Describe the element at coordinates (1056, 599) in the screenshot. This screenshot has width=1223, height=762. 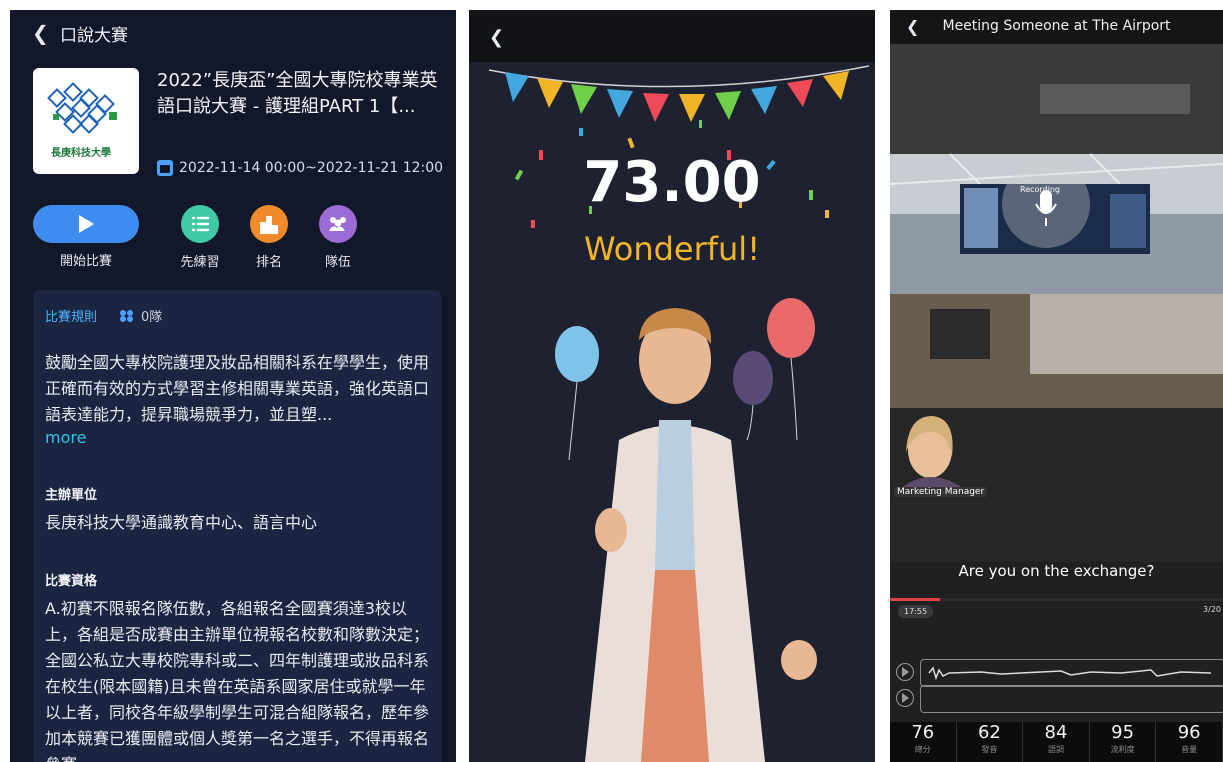
I see `progress-bar` at that location.